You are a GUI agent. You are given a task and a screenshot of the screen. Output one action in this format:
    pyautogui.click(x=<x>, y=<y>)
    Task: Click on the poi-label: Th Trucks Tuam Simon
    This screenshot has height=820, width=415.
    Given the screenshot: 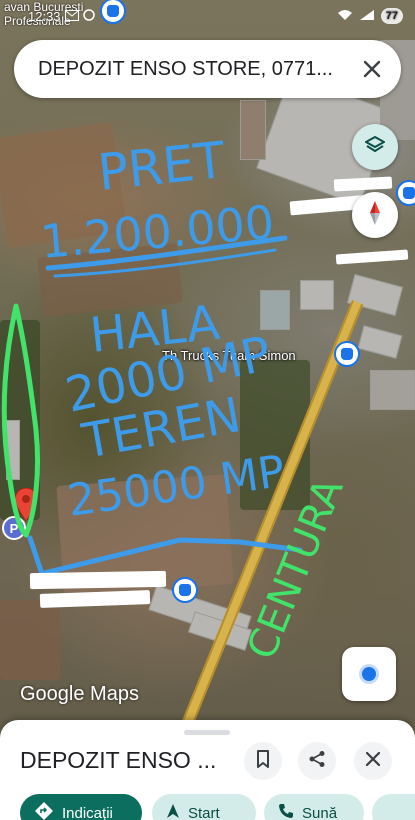 What is the action you would take?
    pyautogui.click(x=229, y=355)
    